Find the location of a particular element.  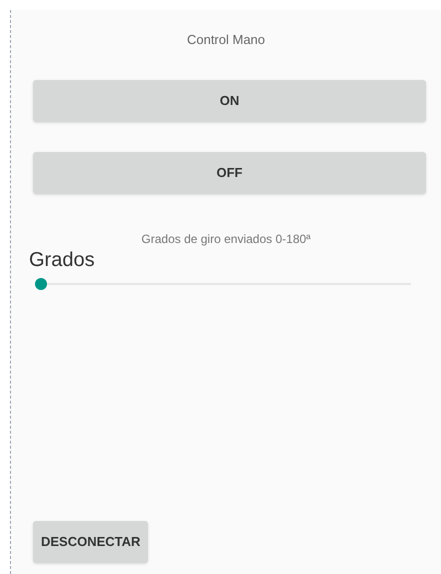

toggle-button: ON is located at coordinates (229, 101).